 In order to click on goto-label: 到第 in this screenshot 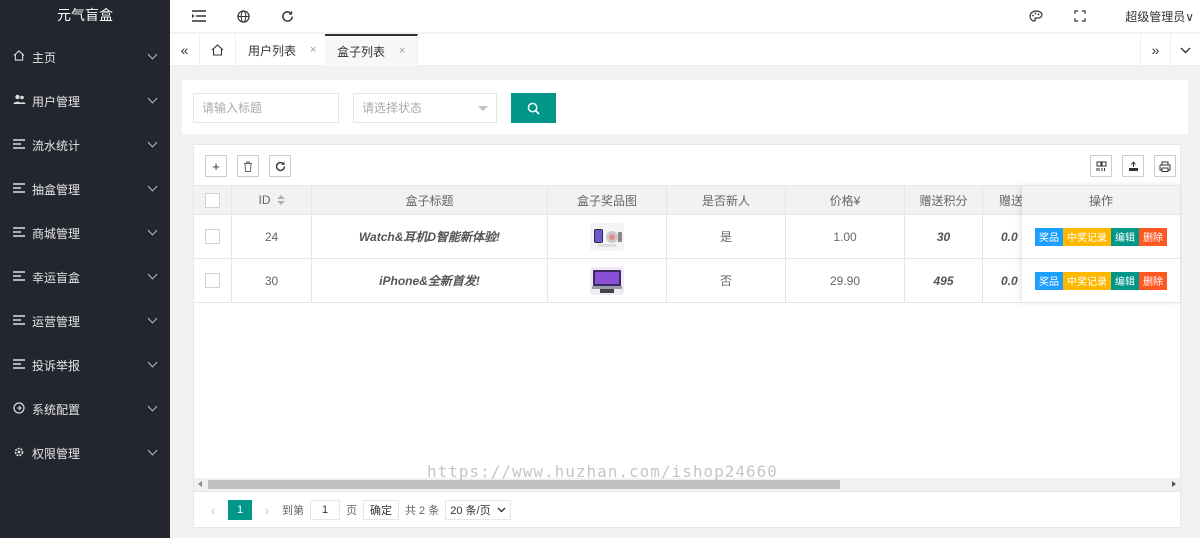, I will do `click(293, 510)`.